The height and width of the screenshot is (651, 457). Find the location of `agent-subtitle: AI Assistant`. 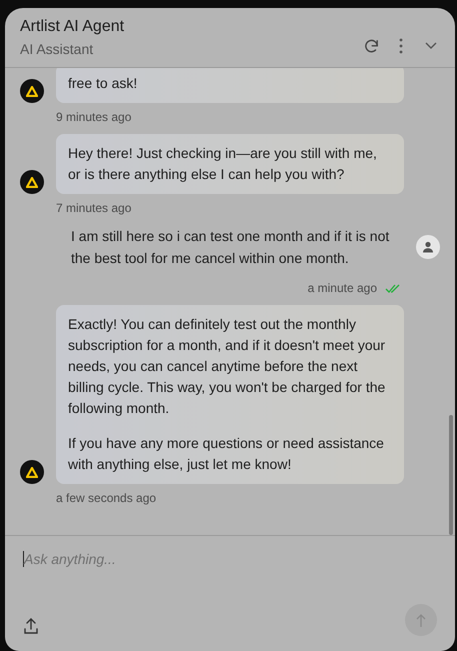

agent-subtitle: AI Assistant is located at coordinates (57, 49).